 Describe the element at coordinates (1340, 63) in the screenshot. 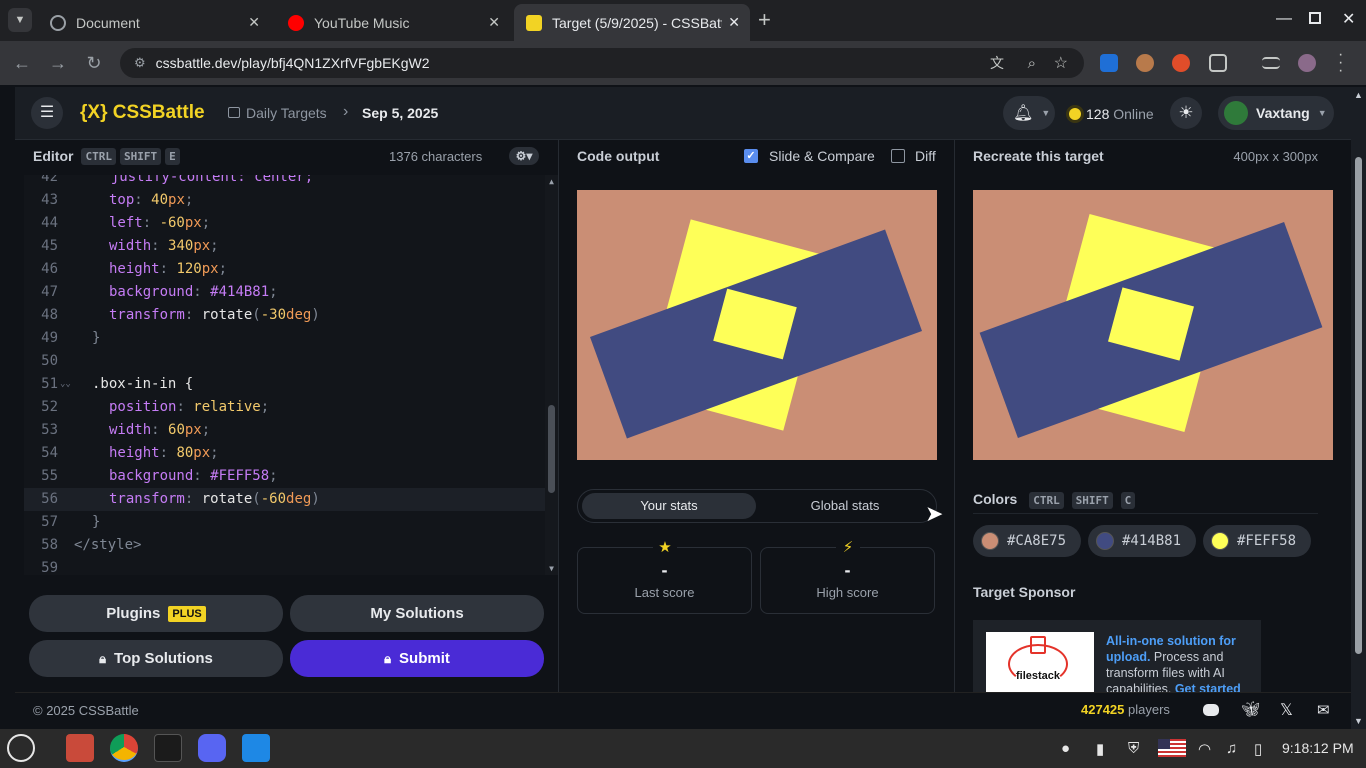

I see `browser-menu-icon: · · ·` at that location.